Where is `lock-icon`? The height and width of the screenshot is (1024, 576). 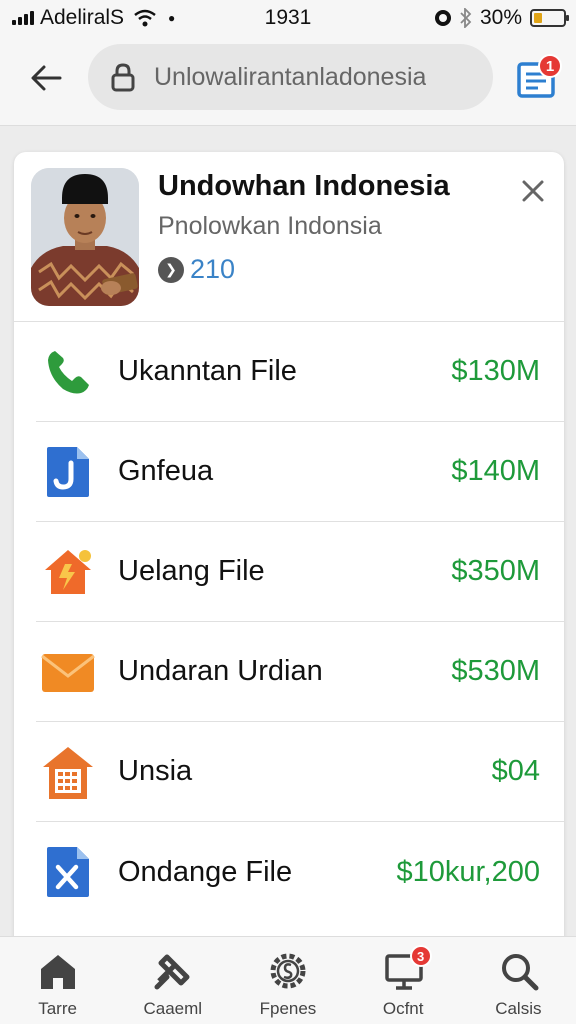 lock-icon is located at coordinates (123, 77).